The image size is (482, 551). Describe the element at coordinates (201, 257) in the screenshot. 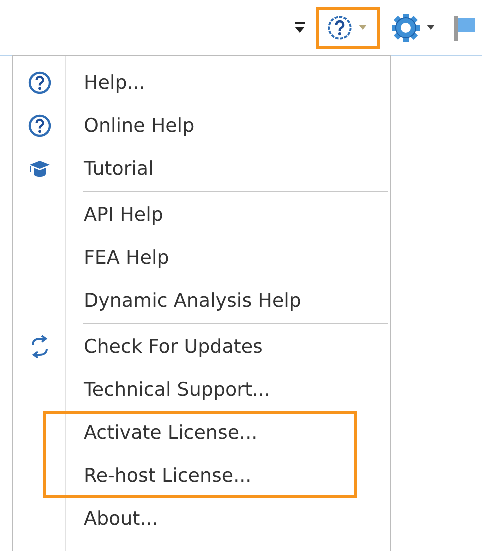

I see `menu-item: FEA Help` at that location.